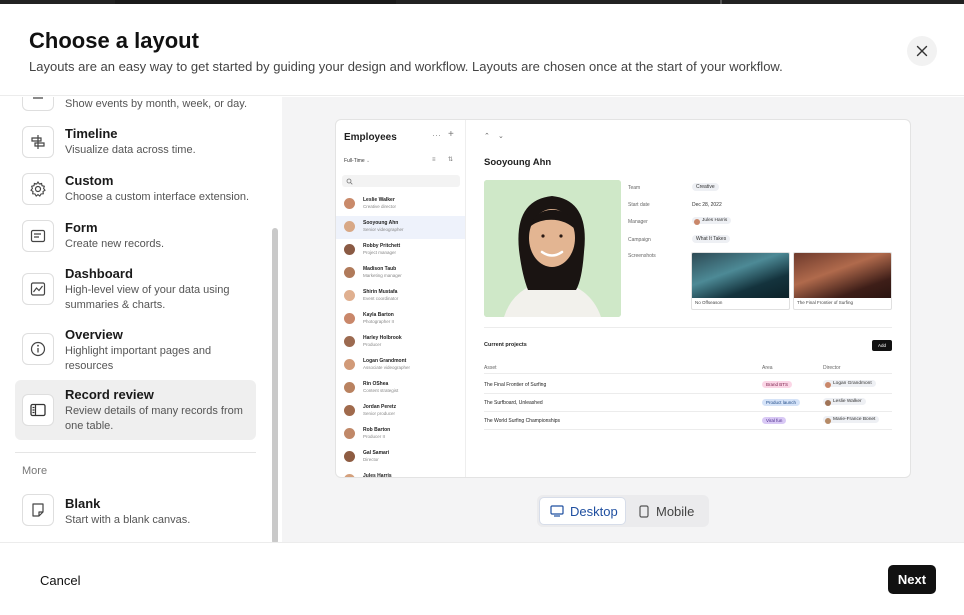 This screenshot has height=615, width=964. Describe the element at coordinates (638, 222) in the screenshot. I see `field-label: Manager` at that location.